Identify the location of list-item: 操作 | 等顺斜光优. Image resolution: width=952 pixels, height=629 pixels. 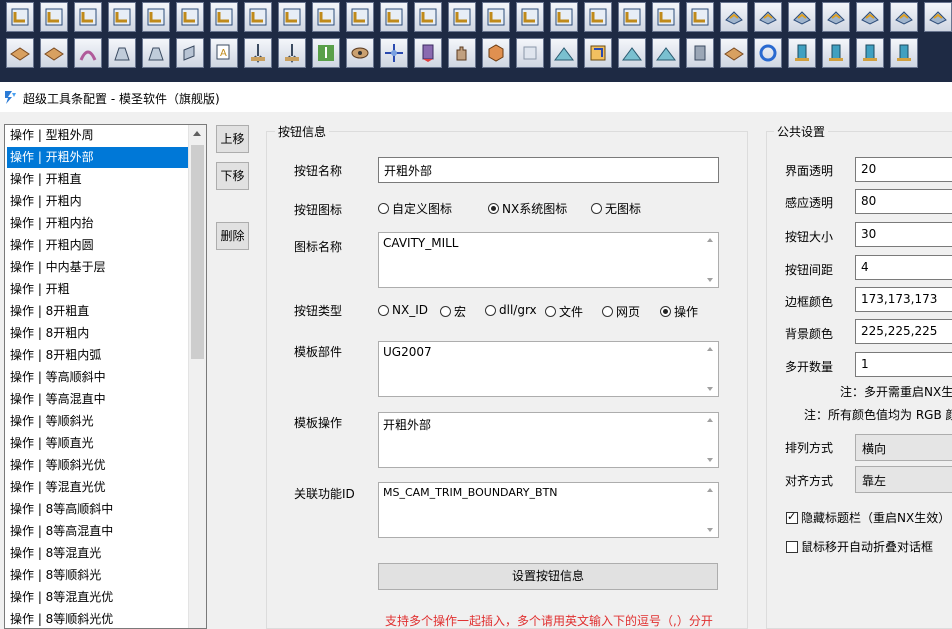
(100, 465).